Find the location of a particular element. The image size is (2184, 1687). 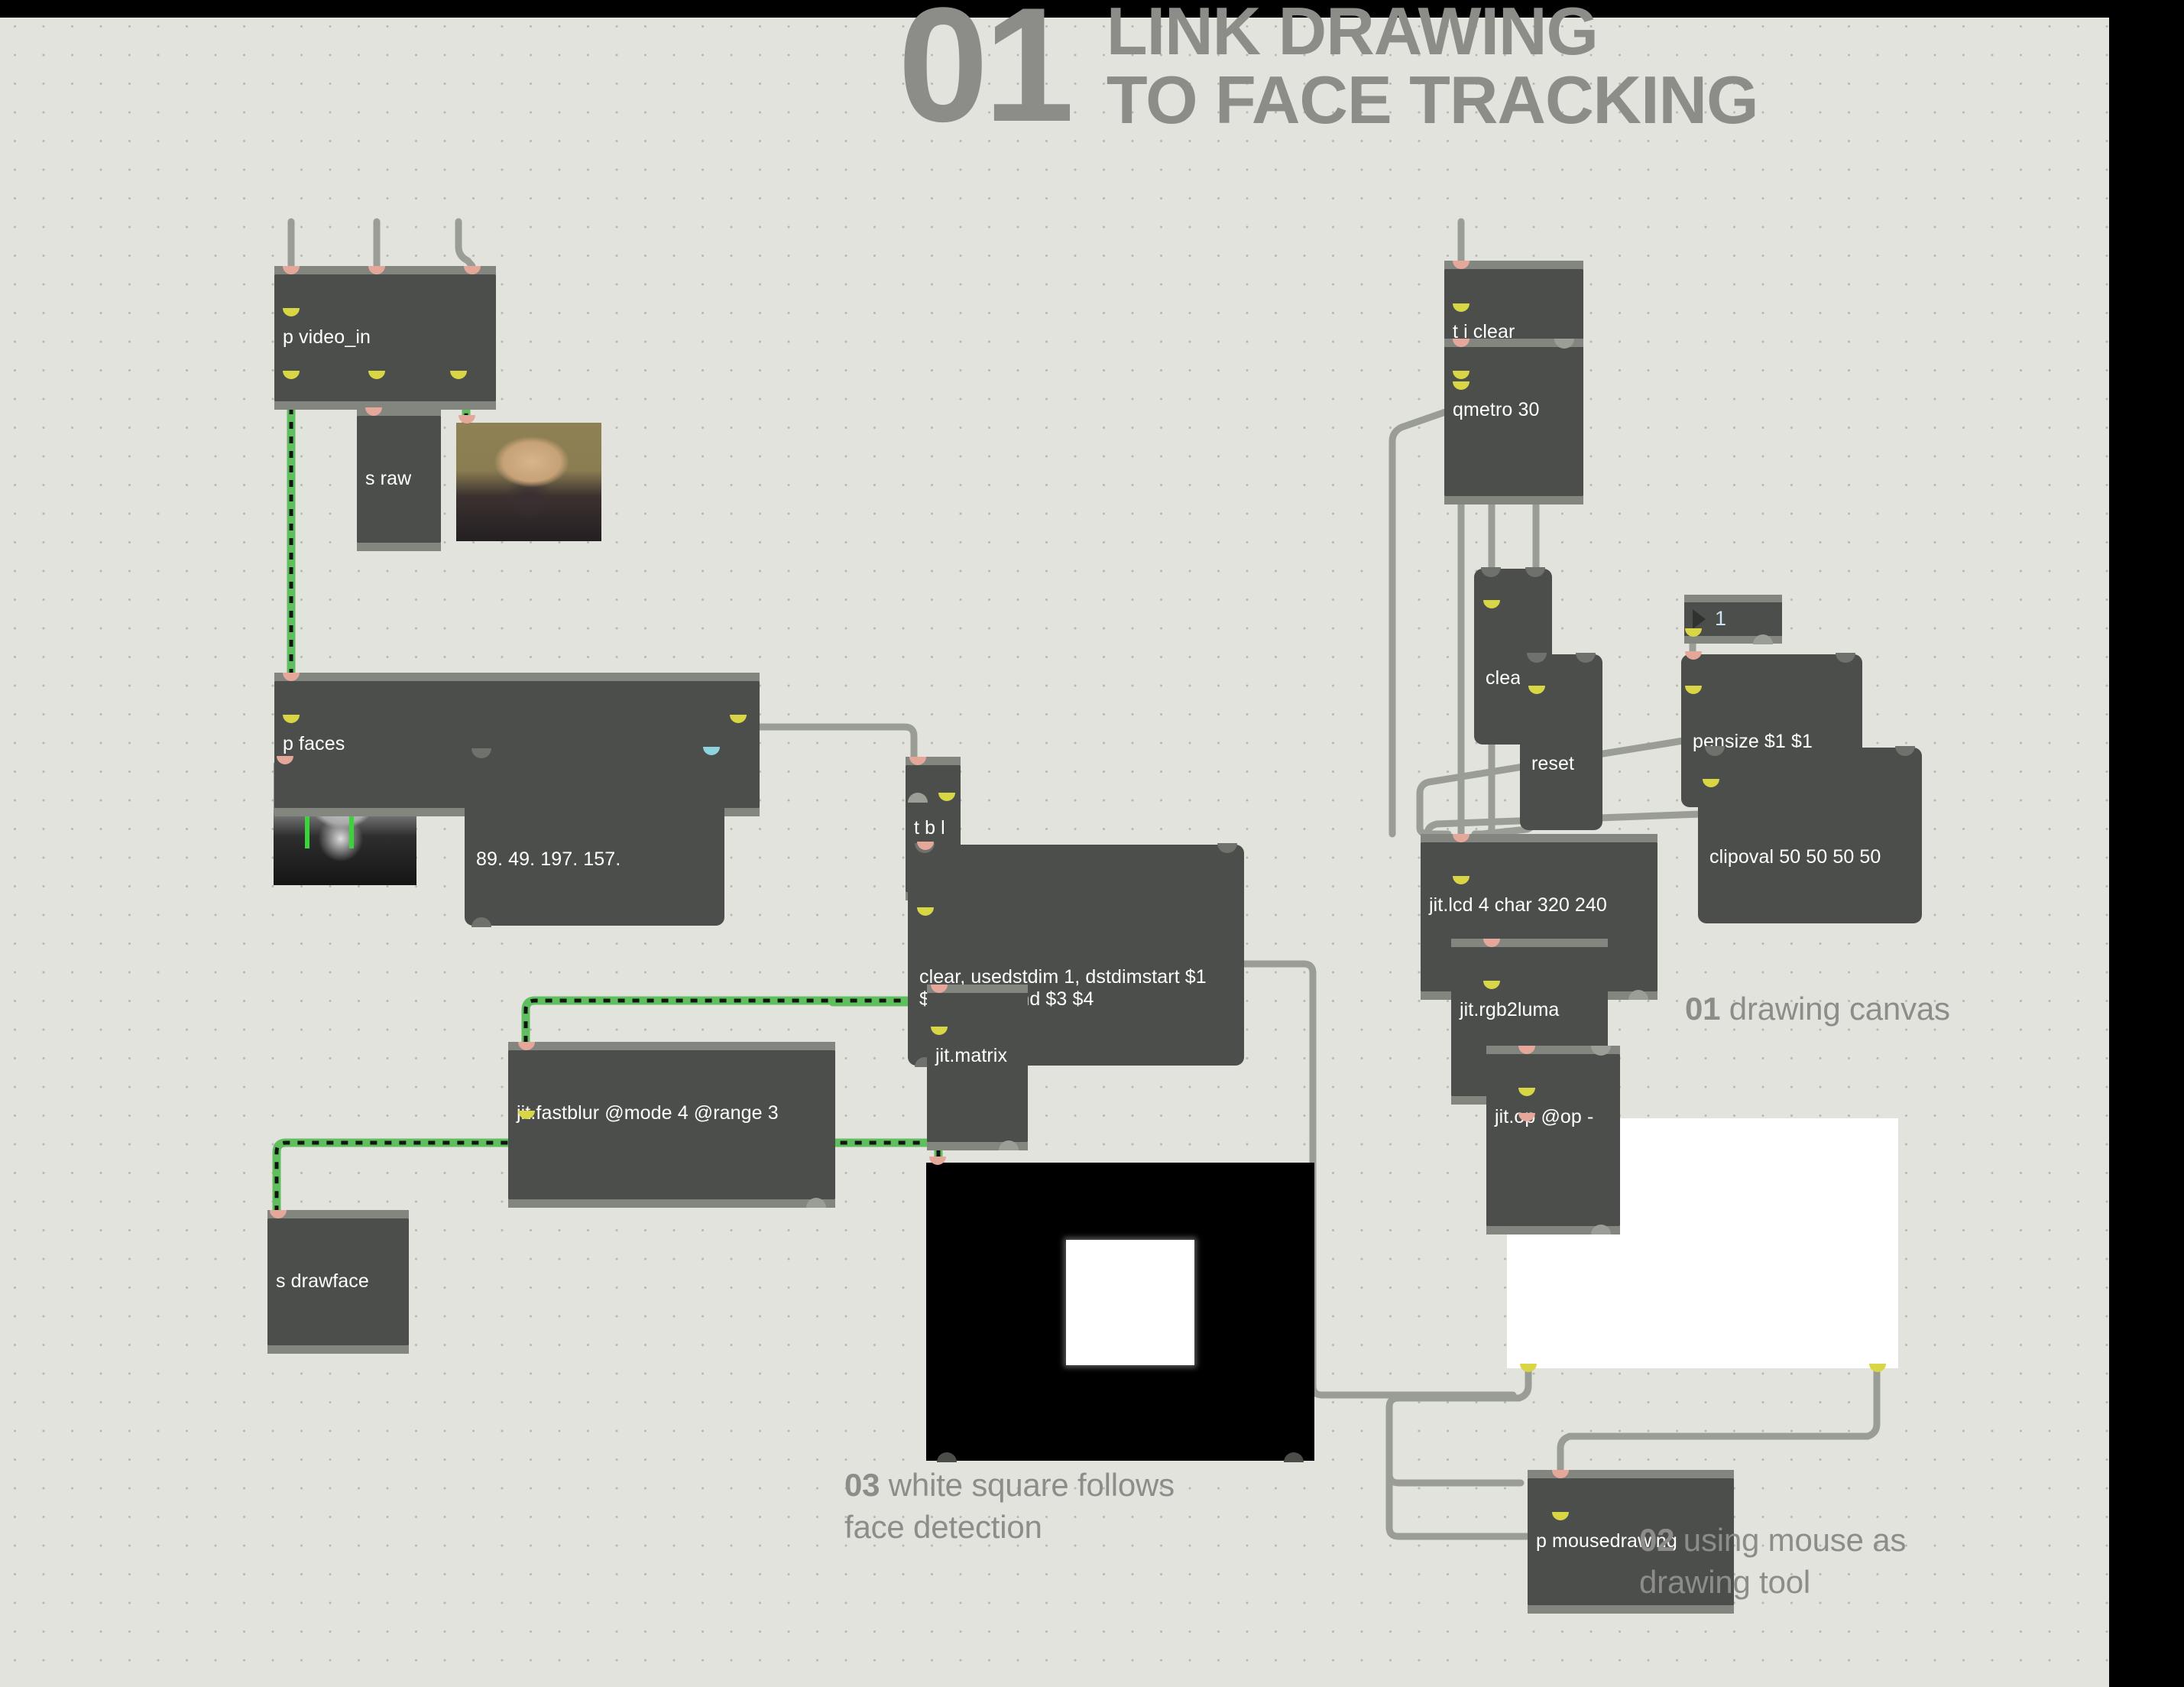

object-jit-matrix: jit.matrix is located at coordinates (978, 1067).